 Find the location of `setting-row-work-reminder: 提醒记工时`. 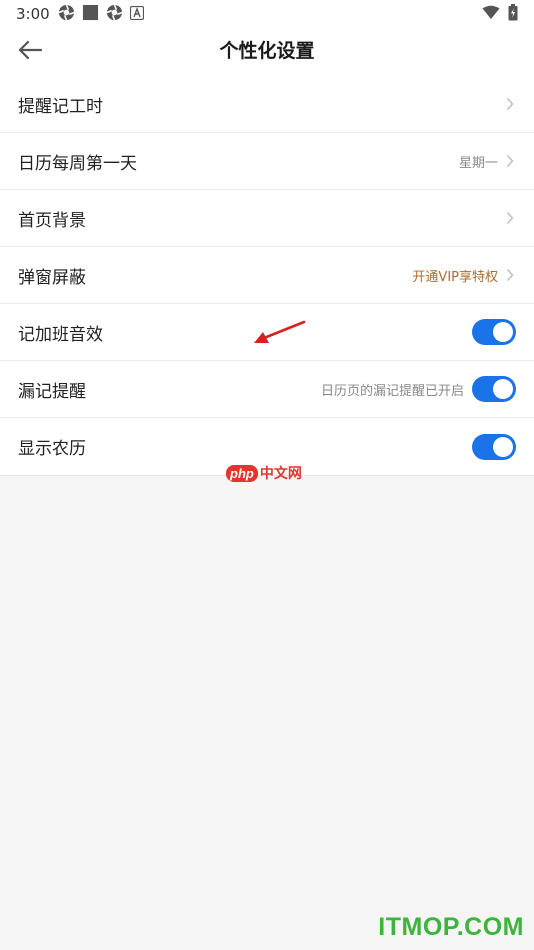

setting-row-work-reminder: 提醒记工时 is located at coordinates (267, 104).